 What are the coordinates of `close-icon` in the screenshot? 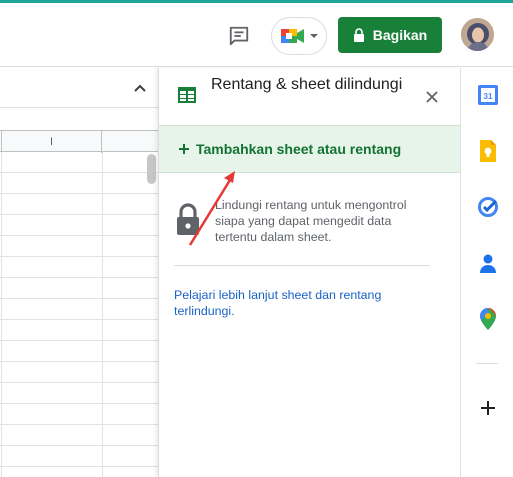 It's located at (432, 97).